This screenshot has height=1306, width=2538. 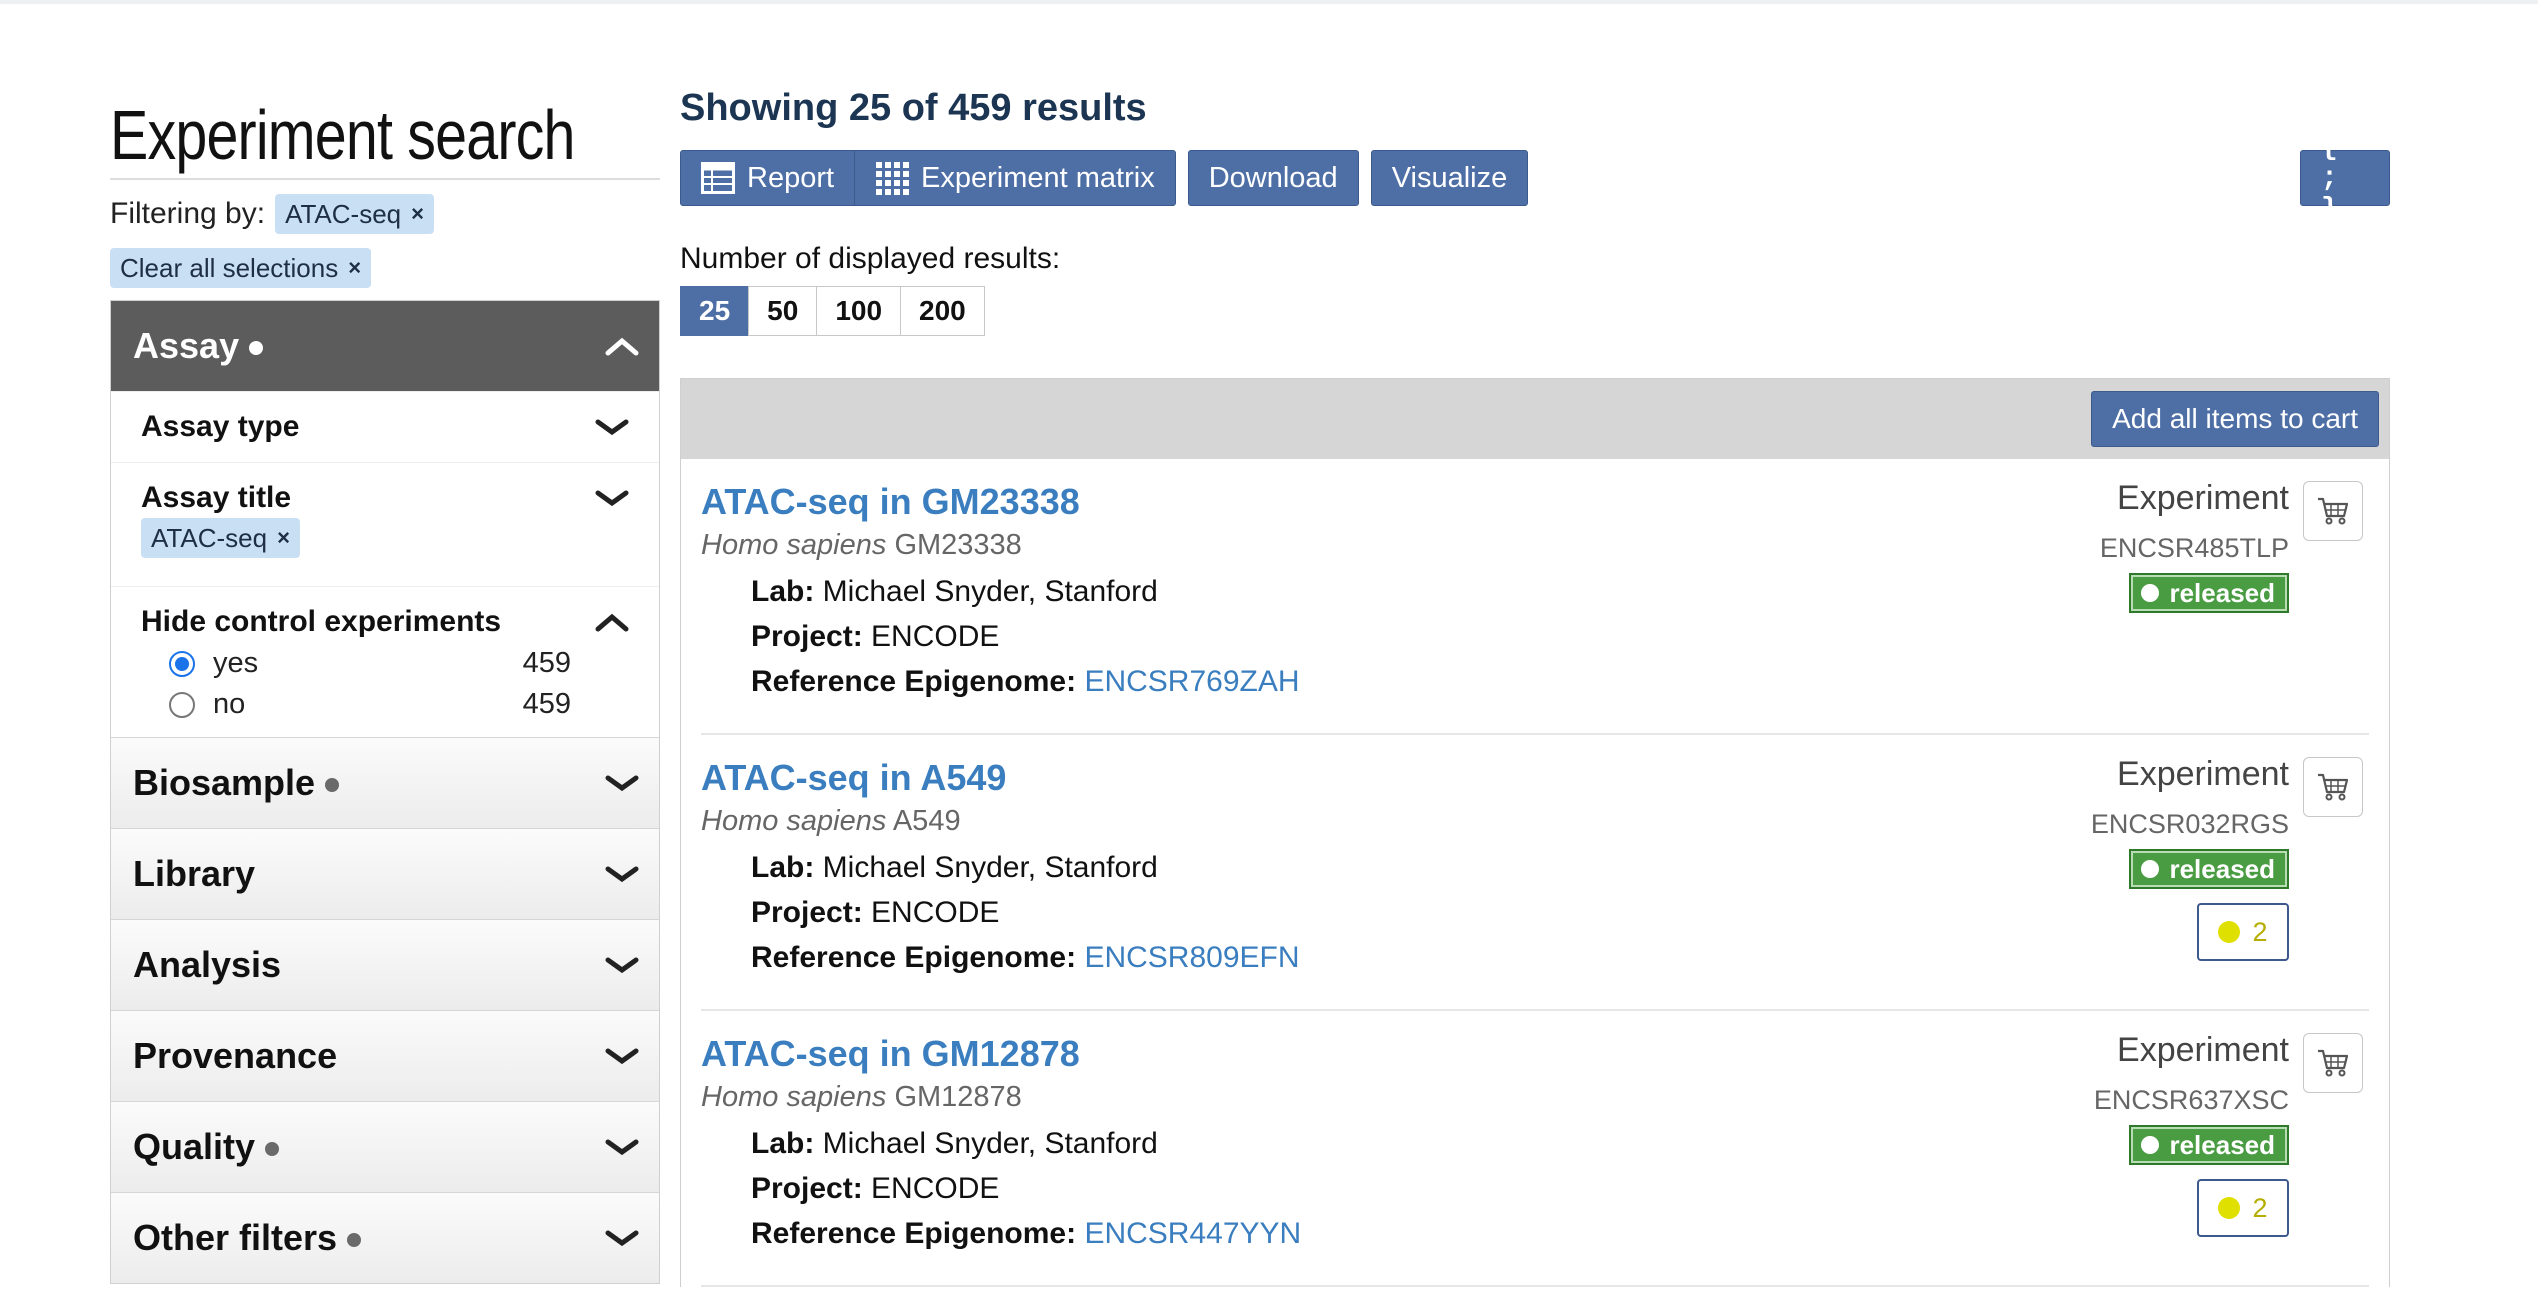 I want to click on clear-all-button: Clear all selections ×, so click(x=241, y=268).